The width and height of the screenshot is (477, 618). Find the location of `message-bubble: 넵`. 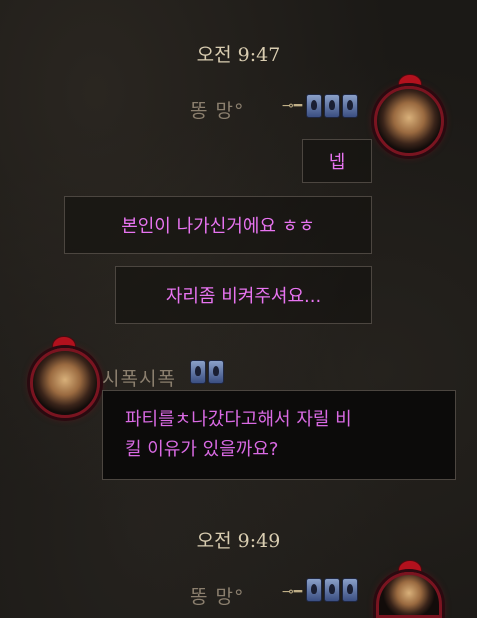

message-bubble: 넵 is located at coordinates (337, 161).